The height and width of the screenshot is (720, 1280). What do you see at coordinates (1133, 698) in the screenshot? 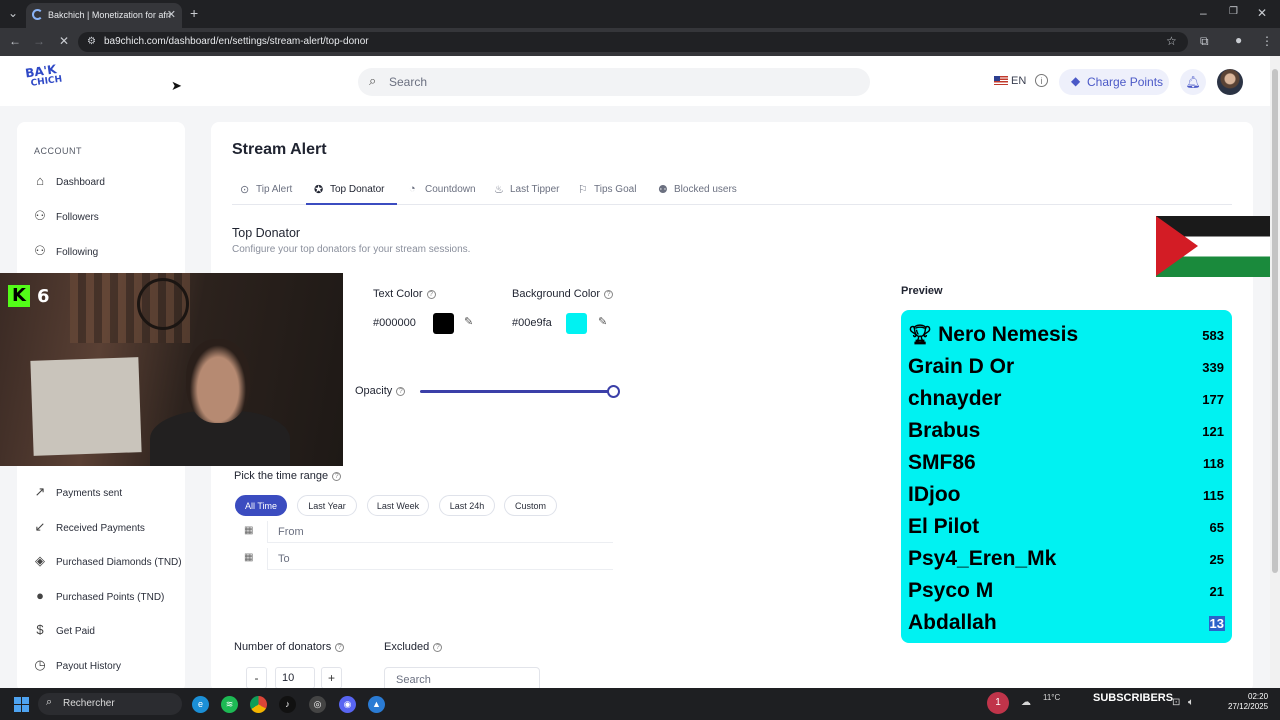
I see `subscribers-label: SUBSCRIBERS` at bounding box center [1133, 698].